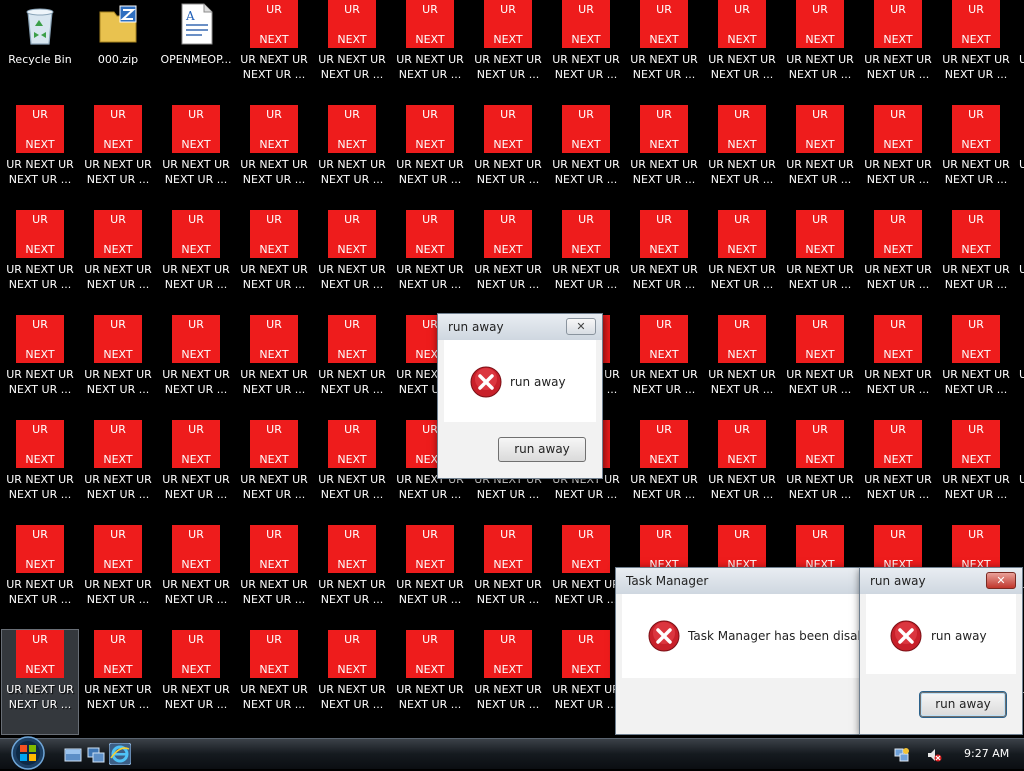 This screenshot has width=1024, height=771. What do you see at coordinates (120, 754) in the screenshot?
I see `internet-explorer-icon` at bounding box center [120, 754].